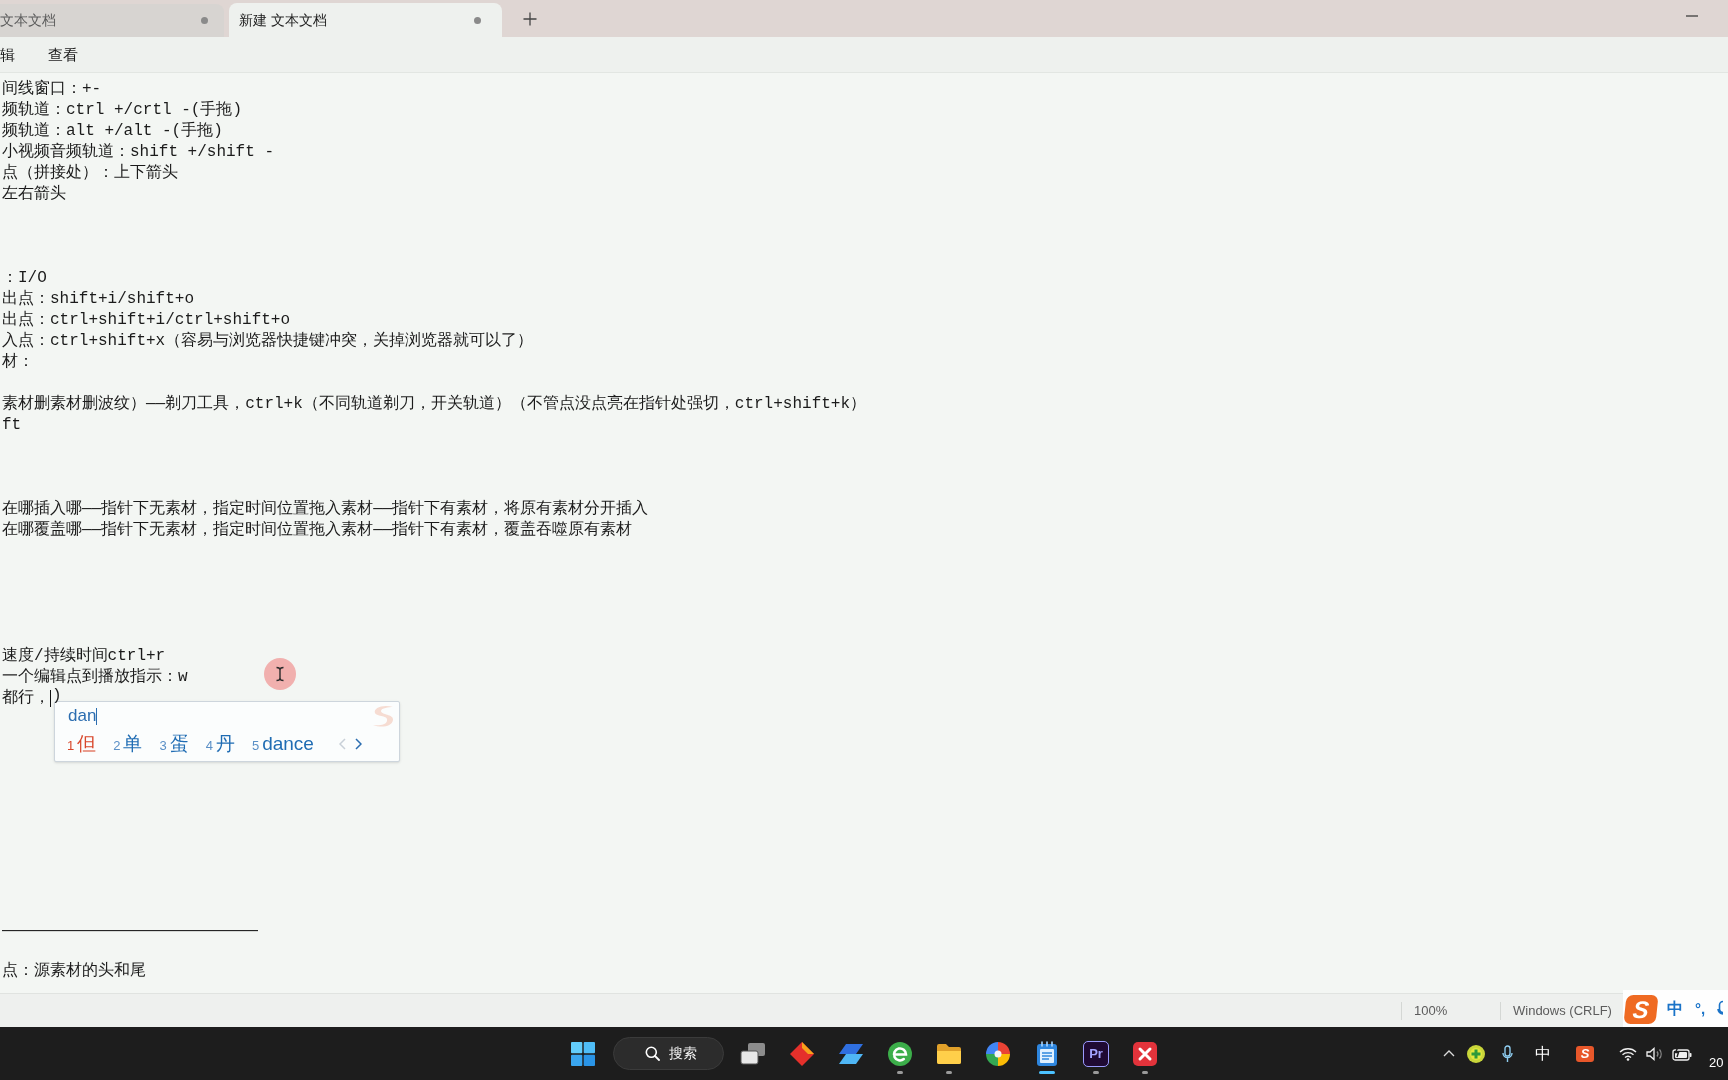 Image resolution: width=1728 pixels, height=1080 pixels. Describe the element at coordinates (1096, 1053) in the screenshot. I see `app-logo-tile: Pr` at that location.